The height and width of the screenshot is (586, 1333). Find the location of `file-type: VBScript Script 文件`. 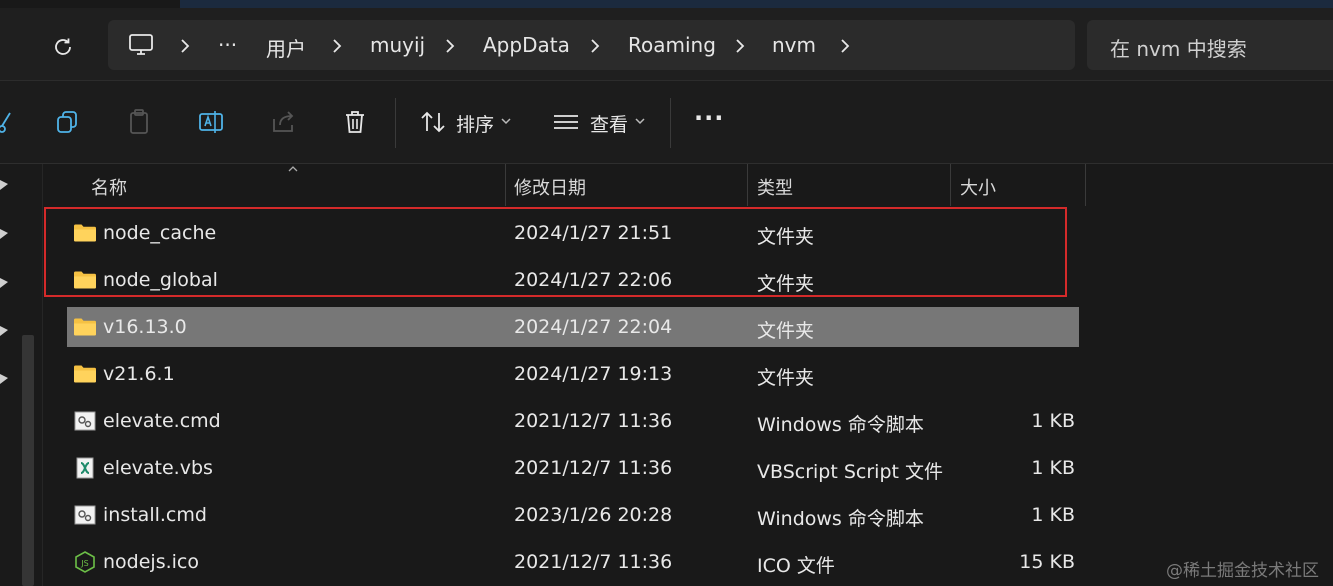

file-type: VBScript Script 文件 is located at coordinates (850, 472).